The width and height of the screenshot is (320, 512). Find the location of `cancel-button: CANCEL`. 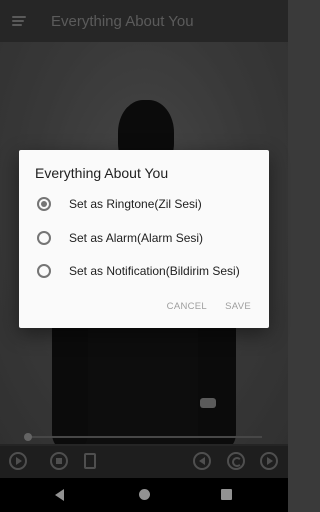

cancel-button: CANCEL is located at coordinates (187, 306).